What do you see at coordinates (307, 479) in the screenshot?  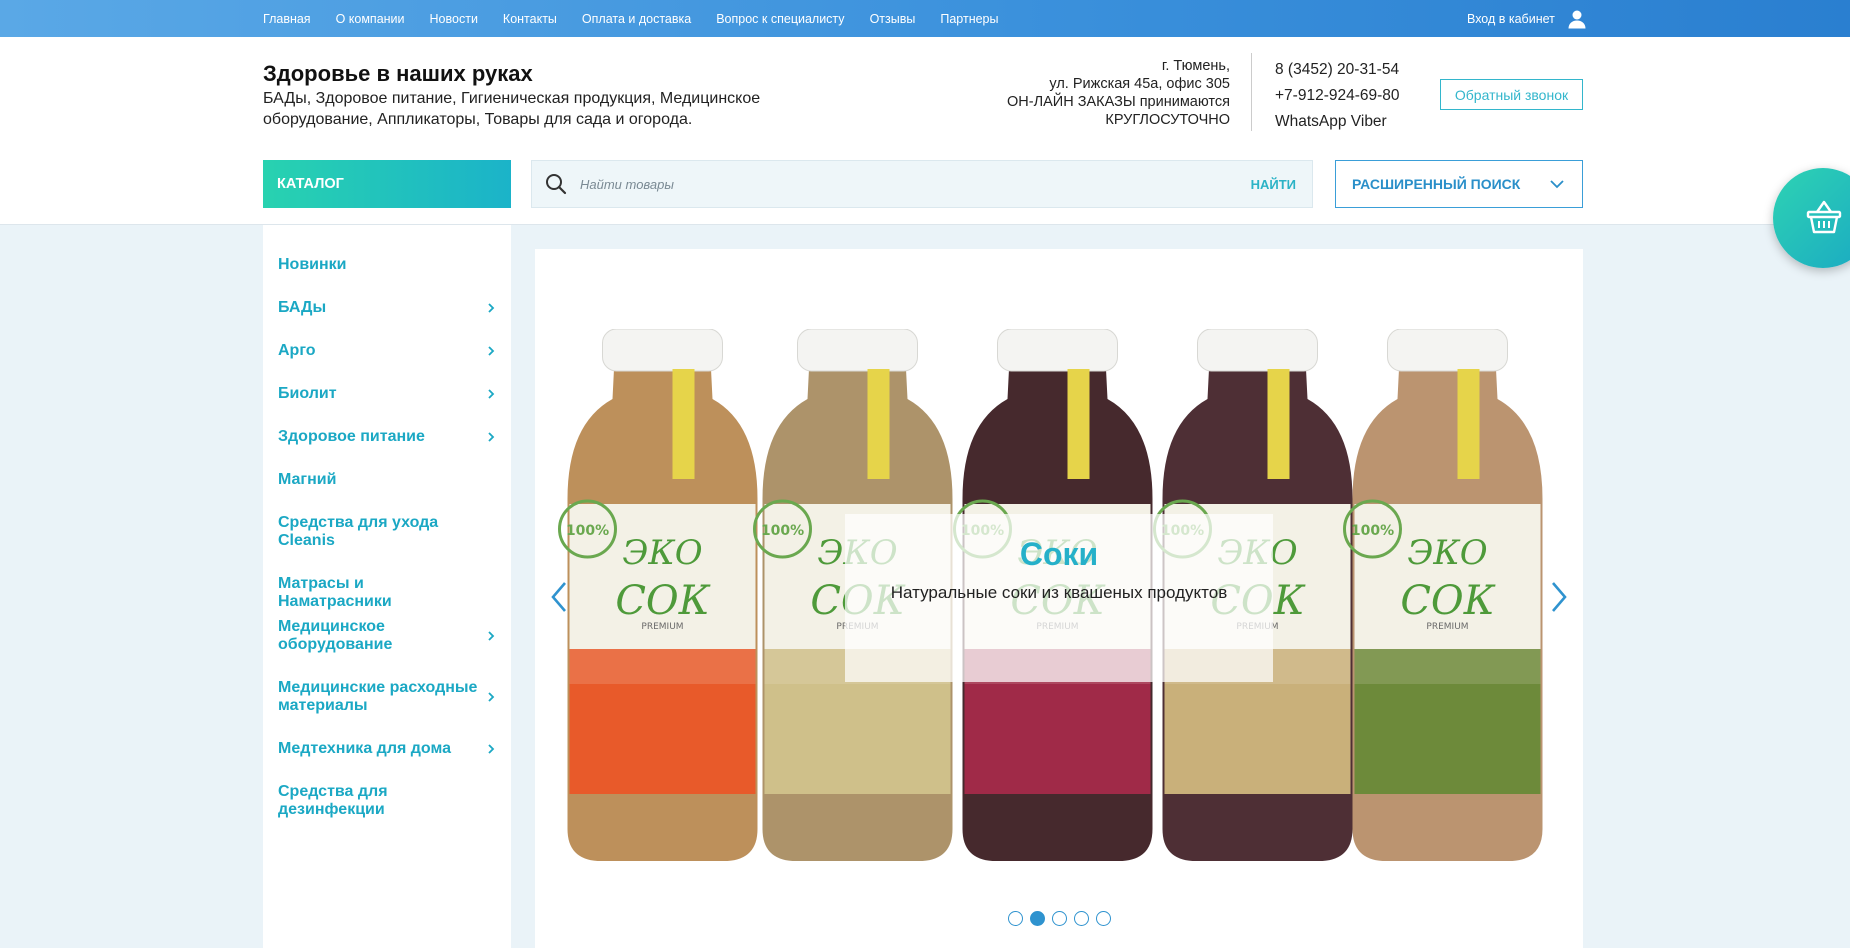 I see `sidebar-item-label: Магний` at bounding box center [307, 479].